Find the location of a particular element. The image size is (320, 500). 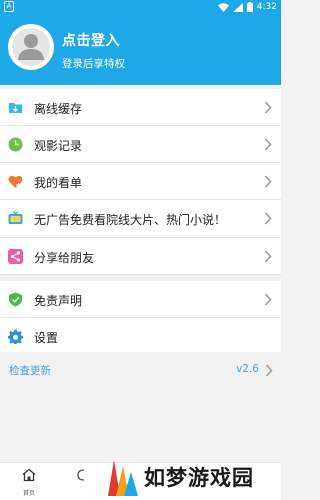

user-avatar-icon is located at coordinates (31, 47).